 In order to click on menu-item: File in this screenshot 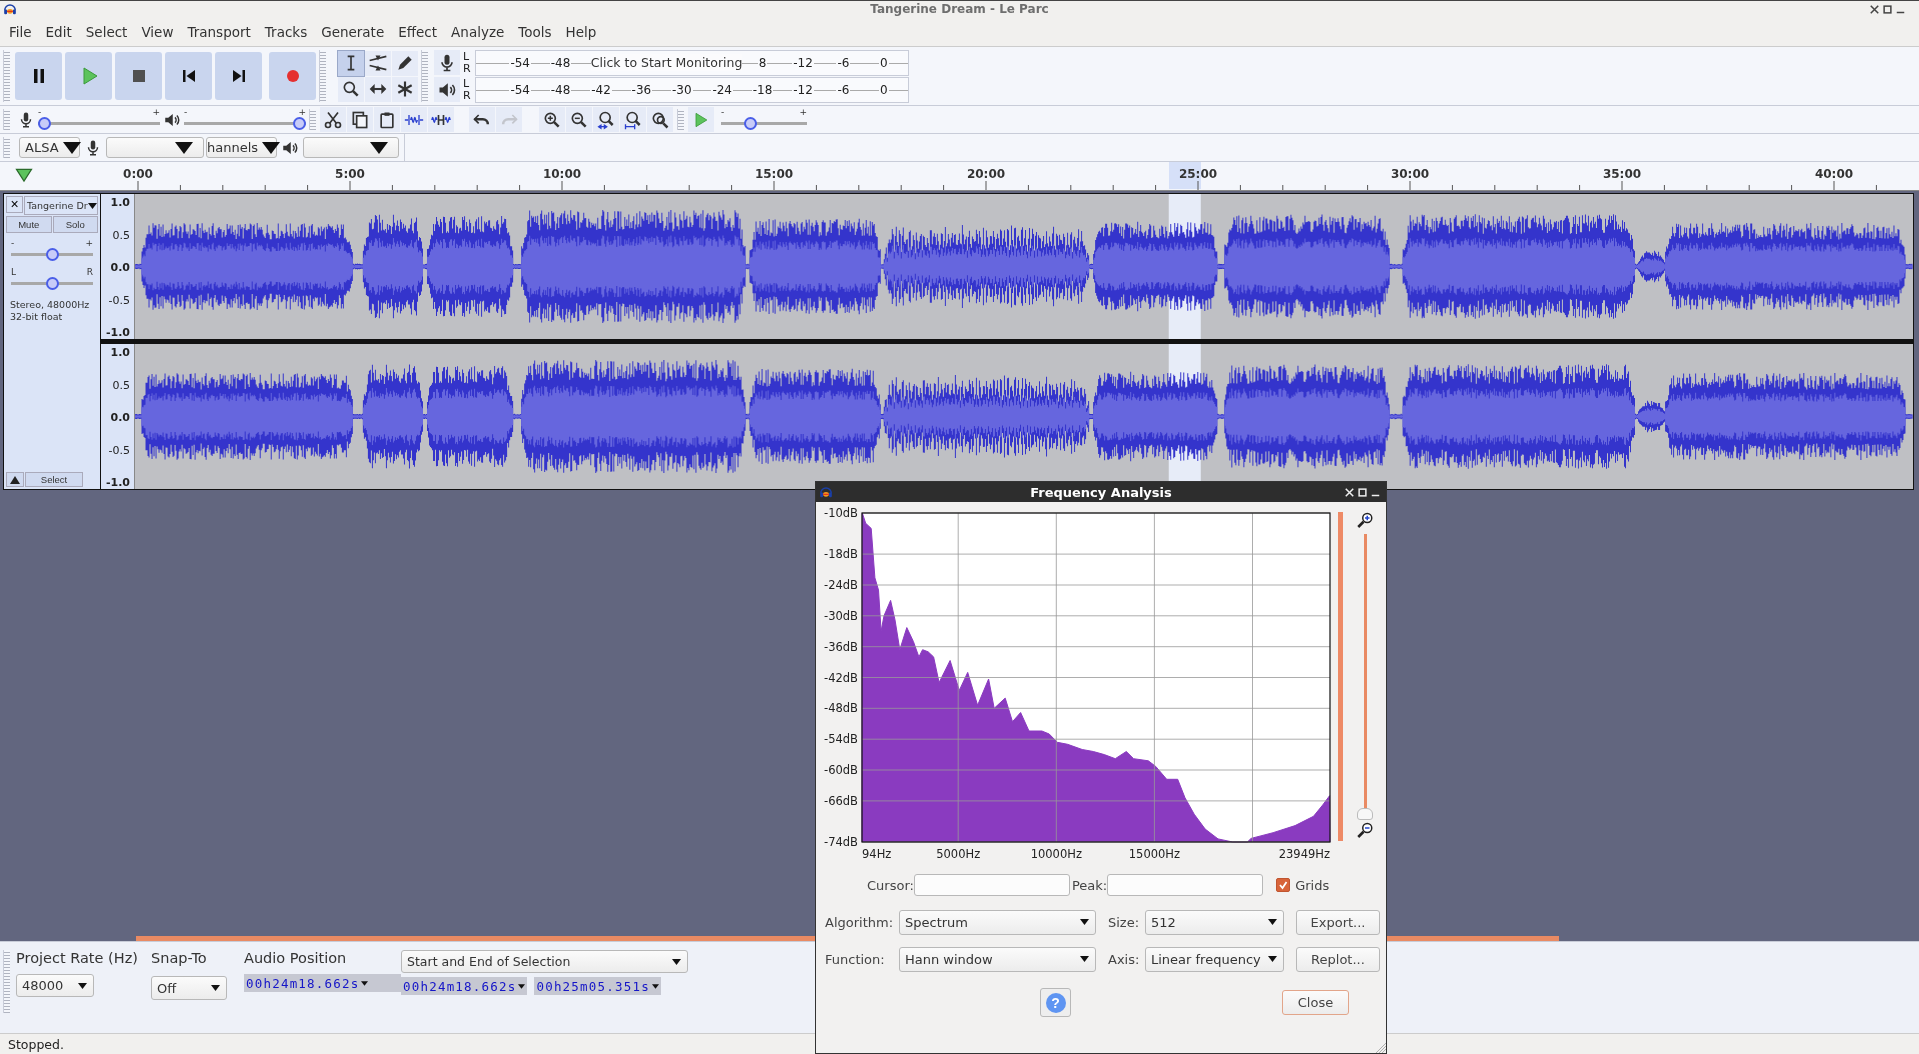, I will do `click(20, 31)`.